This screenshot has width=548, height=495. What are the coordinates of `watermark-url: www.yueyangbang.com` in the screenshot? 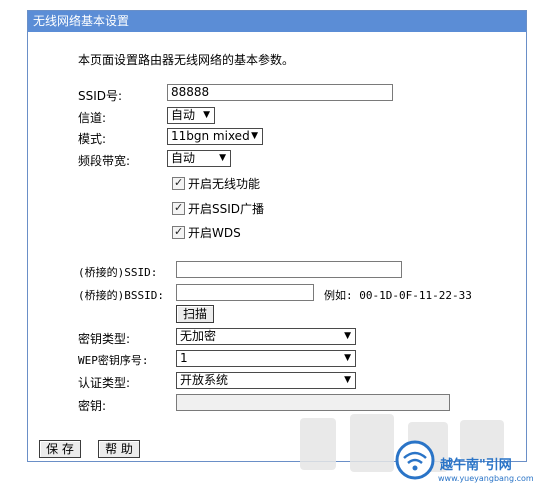 It's located at (486, 478).